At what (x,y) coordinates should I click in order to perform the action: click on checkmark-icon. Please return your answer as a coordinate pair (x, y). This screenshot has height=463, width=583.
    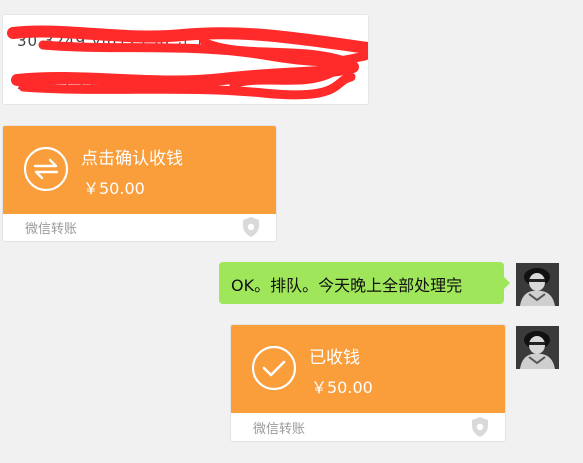
    Looking at the image, I should click on (274, 368).